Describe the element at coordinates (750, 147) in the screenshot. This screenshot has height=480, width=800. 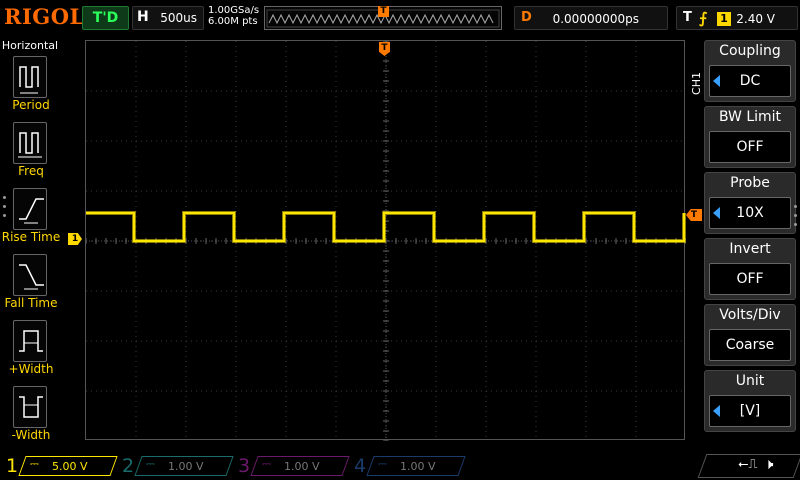
I see `menu-bw-limit-value: OFF` at that location.